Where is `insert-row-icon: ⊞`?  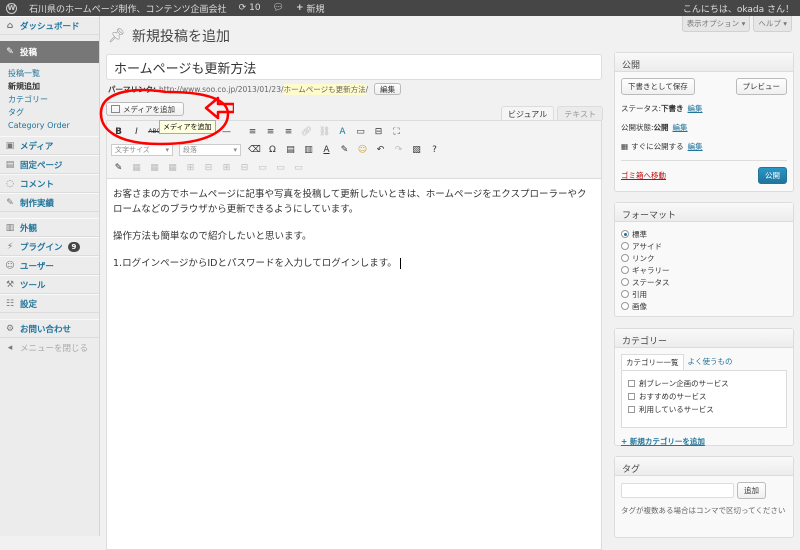
insert-row-icon: ⊞ is located at coordinates (190, 168).